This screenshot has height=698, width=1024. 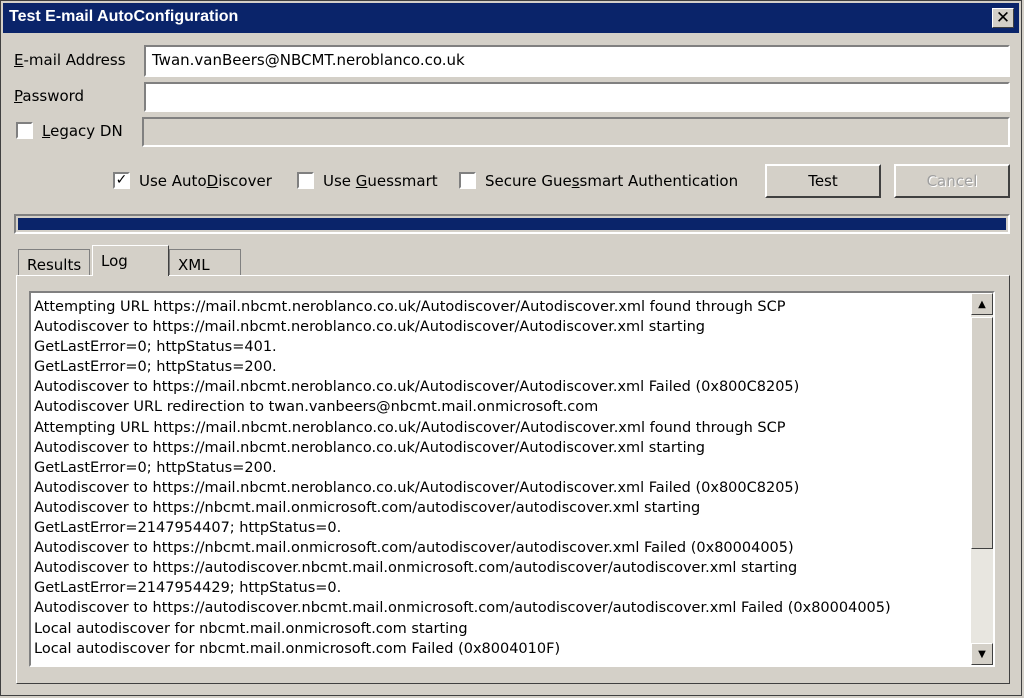 What do you see at coordinates (982, 433) in the screenshot?
I see `scroll-thumb` at bounding box center [982, 433].